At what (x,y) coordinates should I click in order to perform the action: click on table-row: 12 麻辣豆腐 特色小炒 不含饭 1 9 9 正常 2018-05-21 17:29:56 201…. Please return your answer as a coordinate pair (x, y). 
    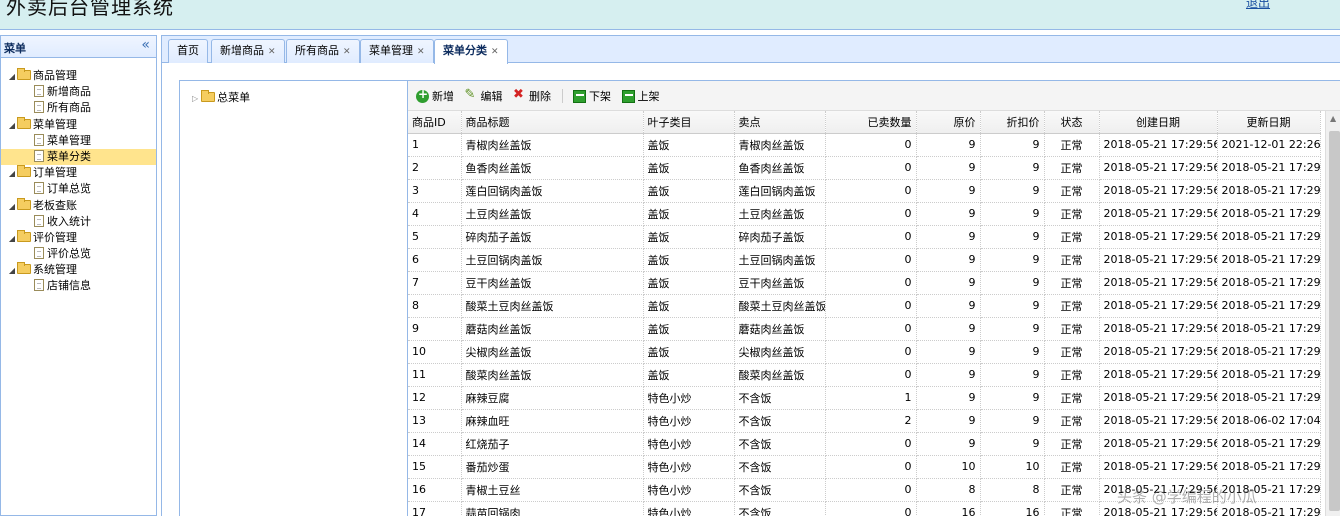
    Looking at the image, I should click on (864, 398).